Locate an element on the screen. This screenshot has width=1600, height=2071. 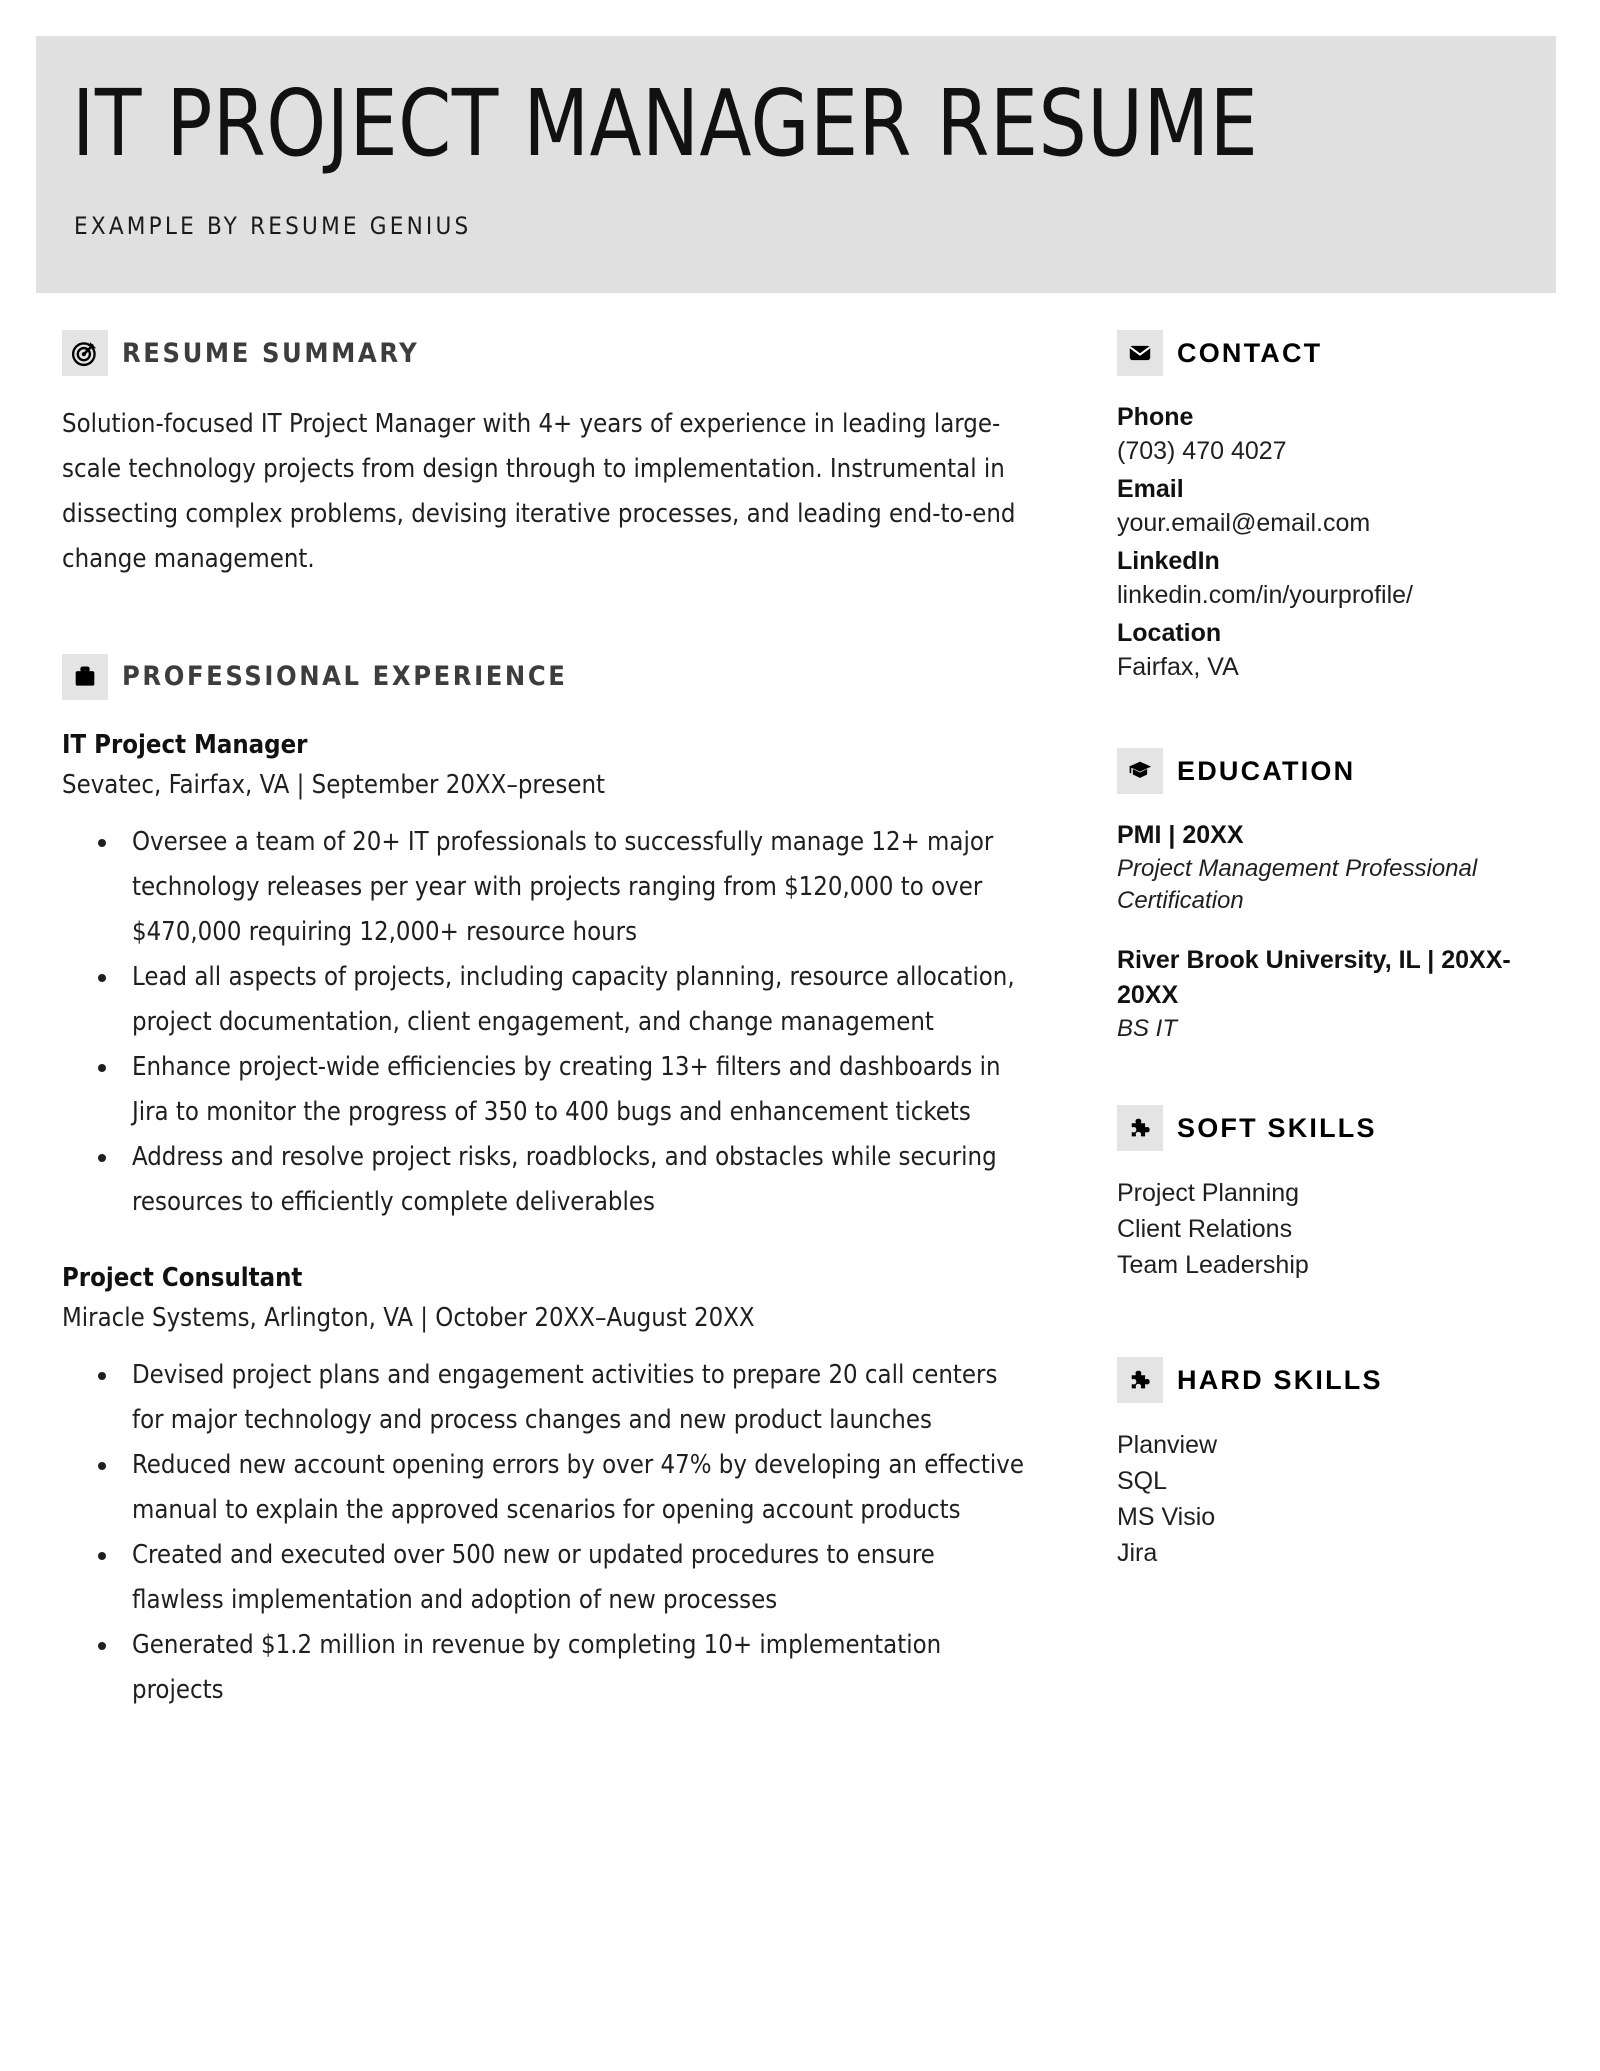
contact-heading: CONTACT is located at coordinates (1338, 353).